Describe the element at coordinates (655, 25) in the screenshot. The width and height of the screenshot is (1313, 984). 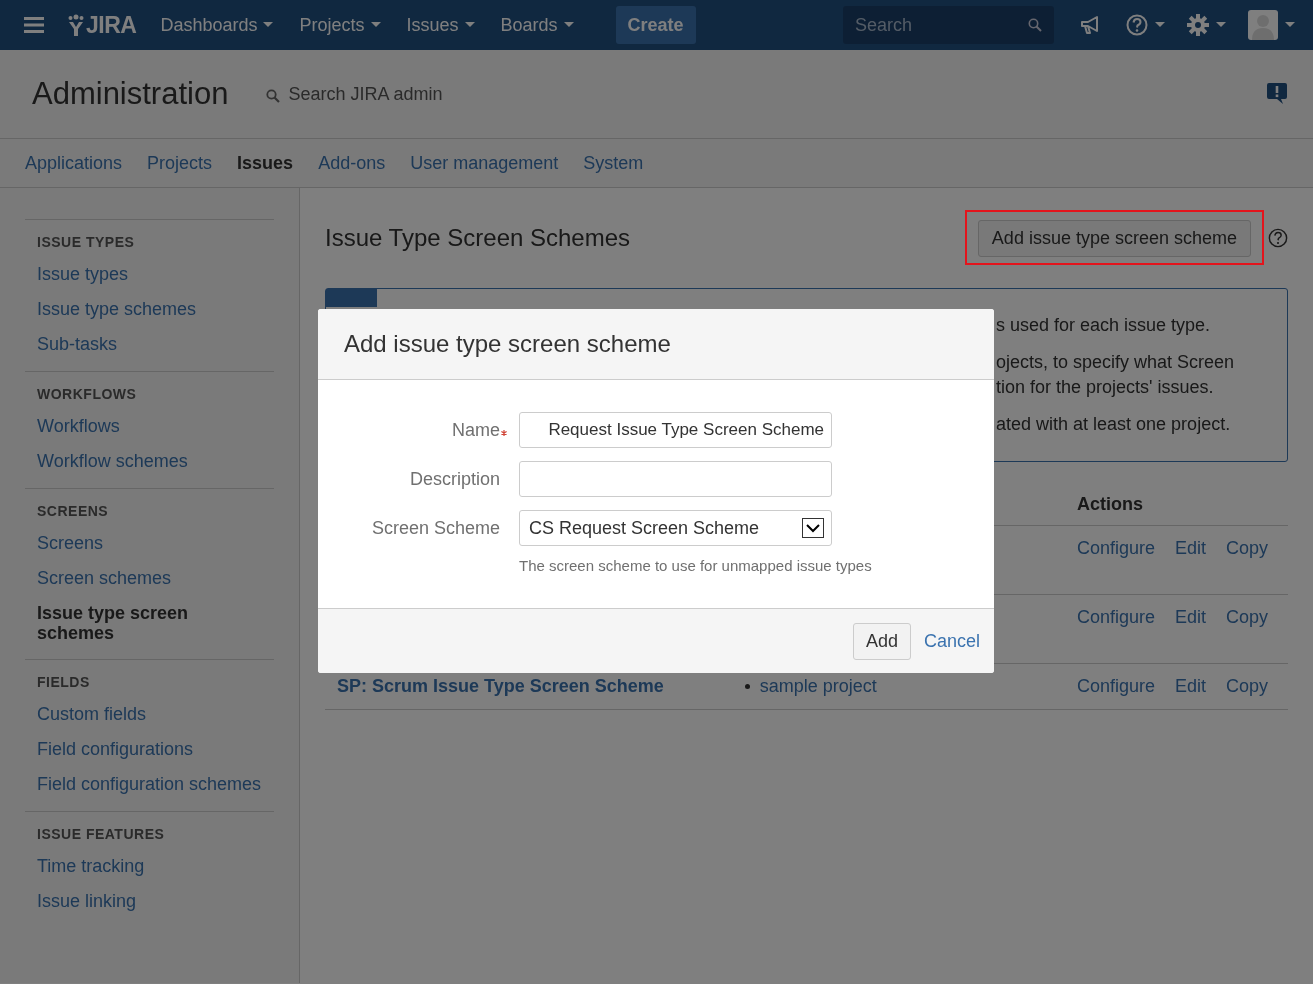
I see `create-button: Create` at that location.